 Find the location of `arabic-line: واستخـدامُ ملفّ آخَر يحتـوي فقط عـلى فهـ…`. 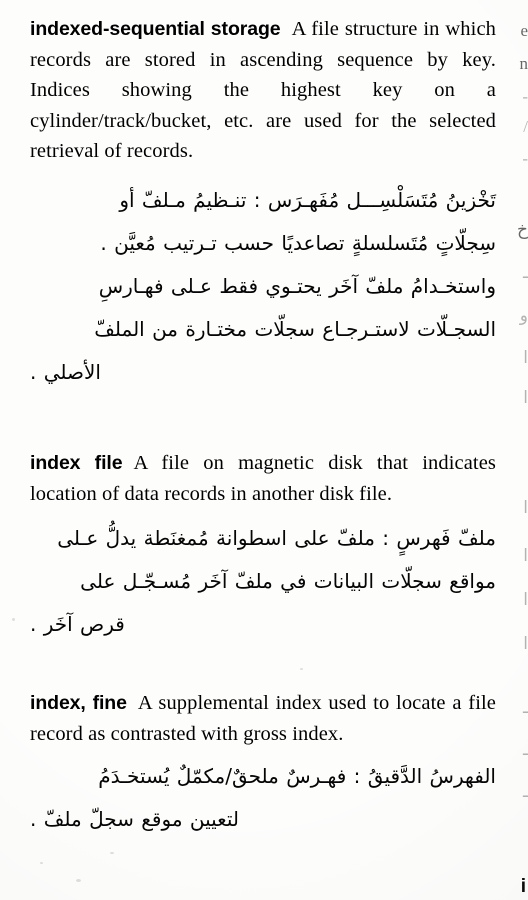

arabic-line: واستخـدامُ ملفّ آخَر يحتـوي فقط عـلى فهـ… is located at coordinates (297, 285).